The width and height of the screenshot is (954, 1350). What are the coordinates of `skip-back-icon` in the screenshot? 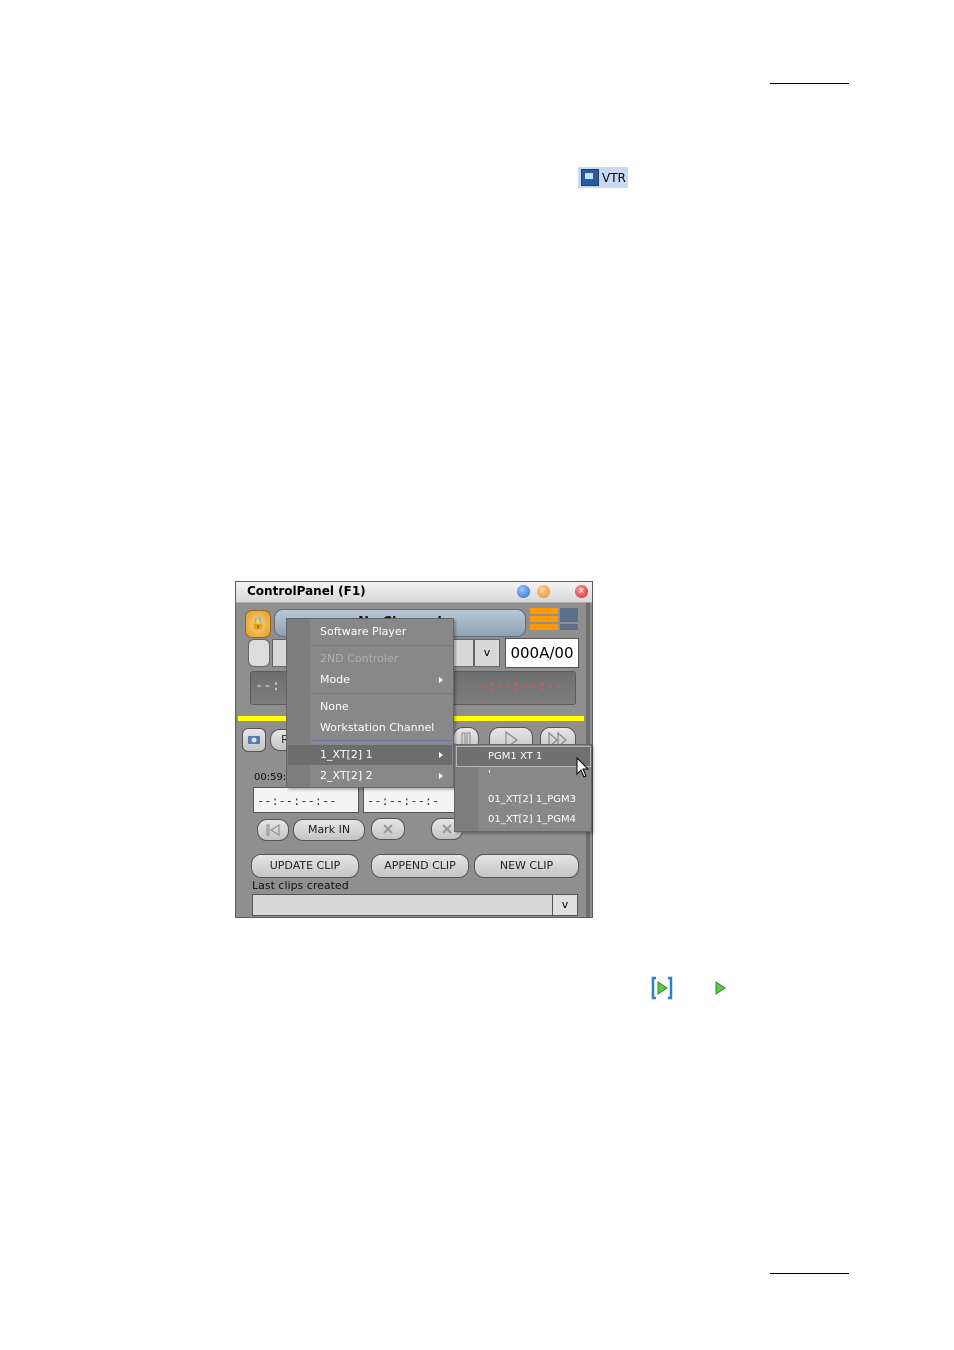 It's located at (273, 830).